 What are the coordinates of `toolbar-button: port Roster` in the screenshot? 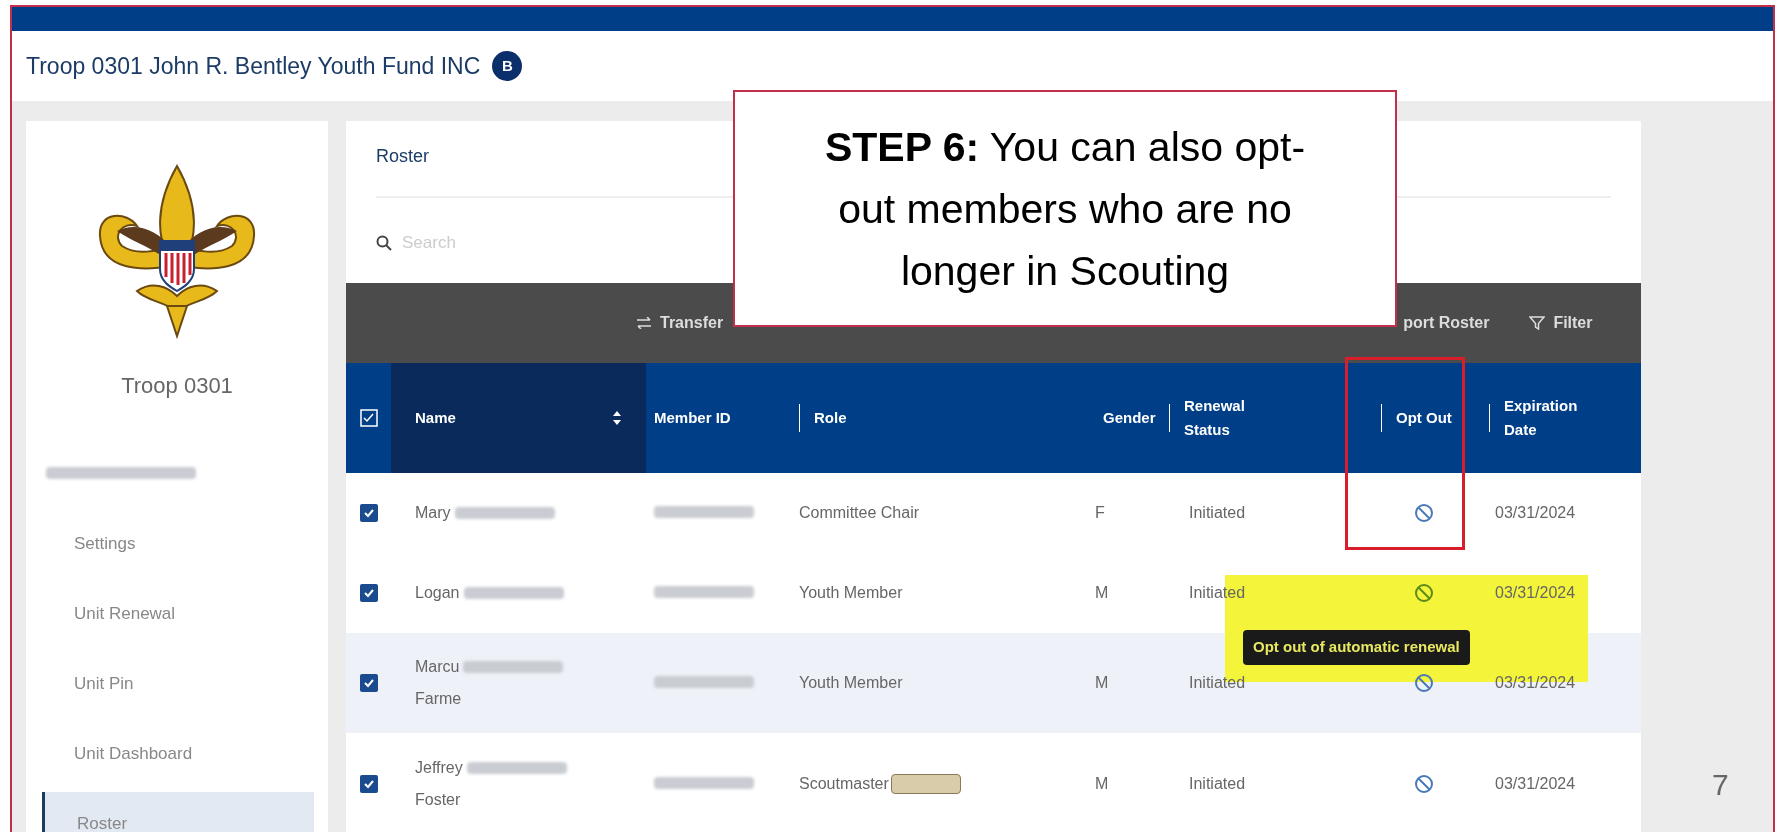 It's located at (1446, 323).